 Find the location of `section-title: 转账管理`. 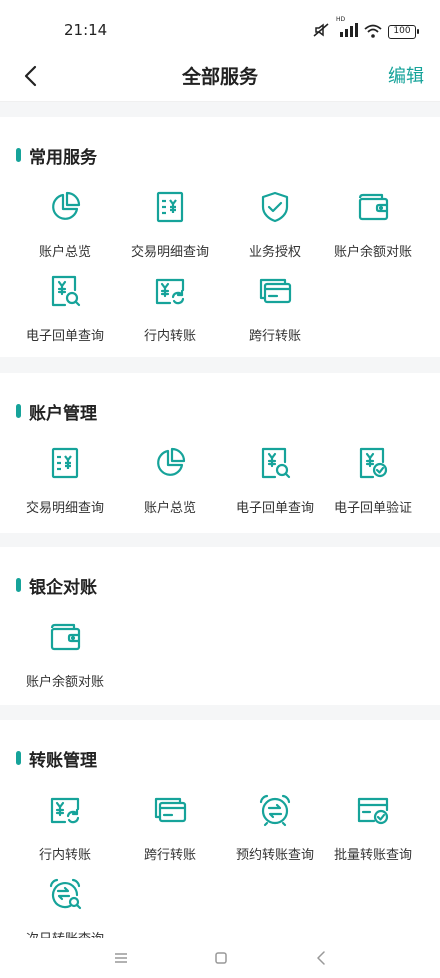

section-title: 转账管理 is located at coordinates (56, 758).